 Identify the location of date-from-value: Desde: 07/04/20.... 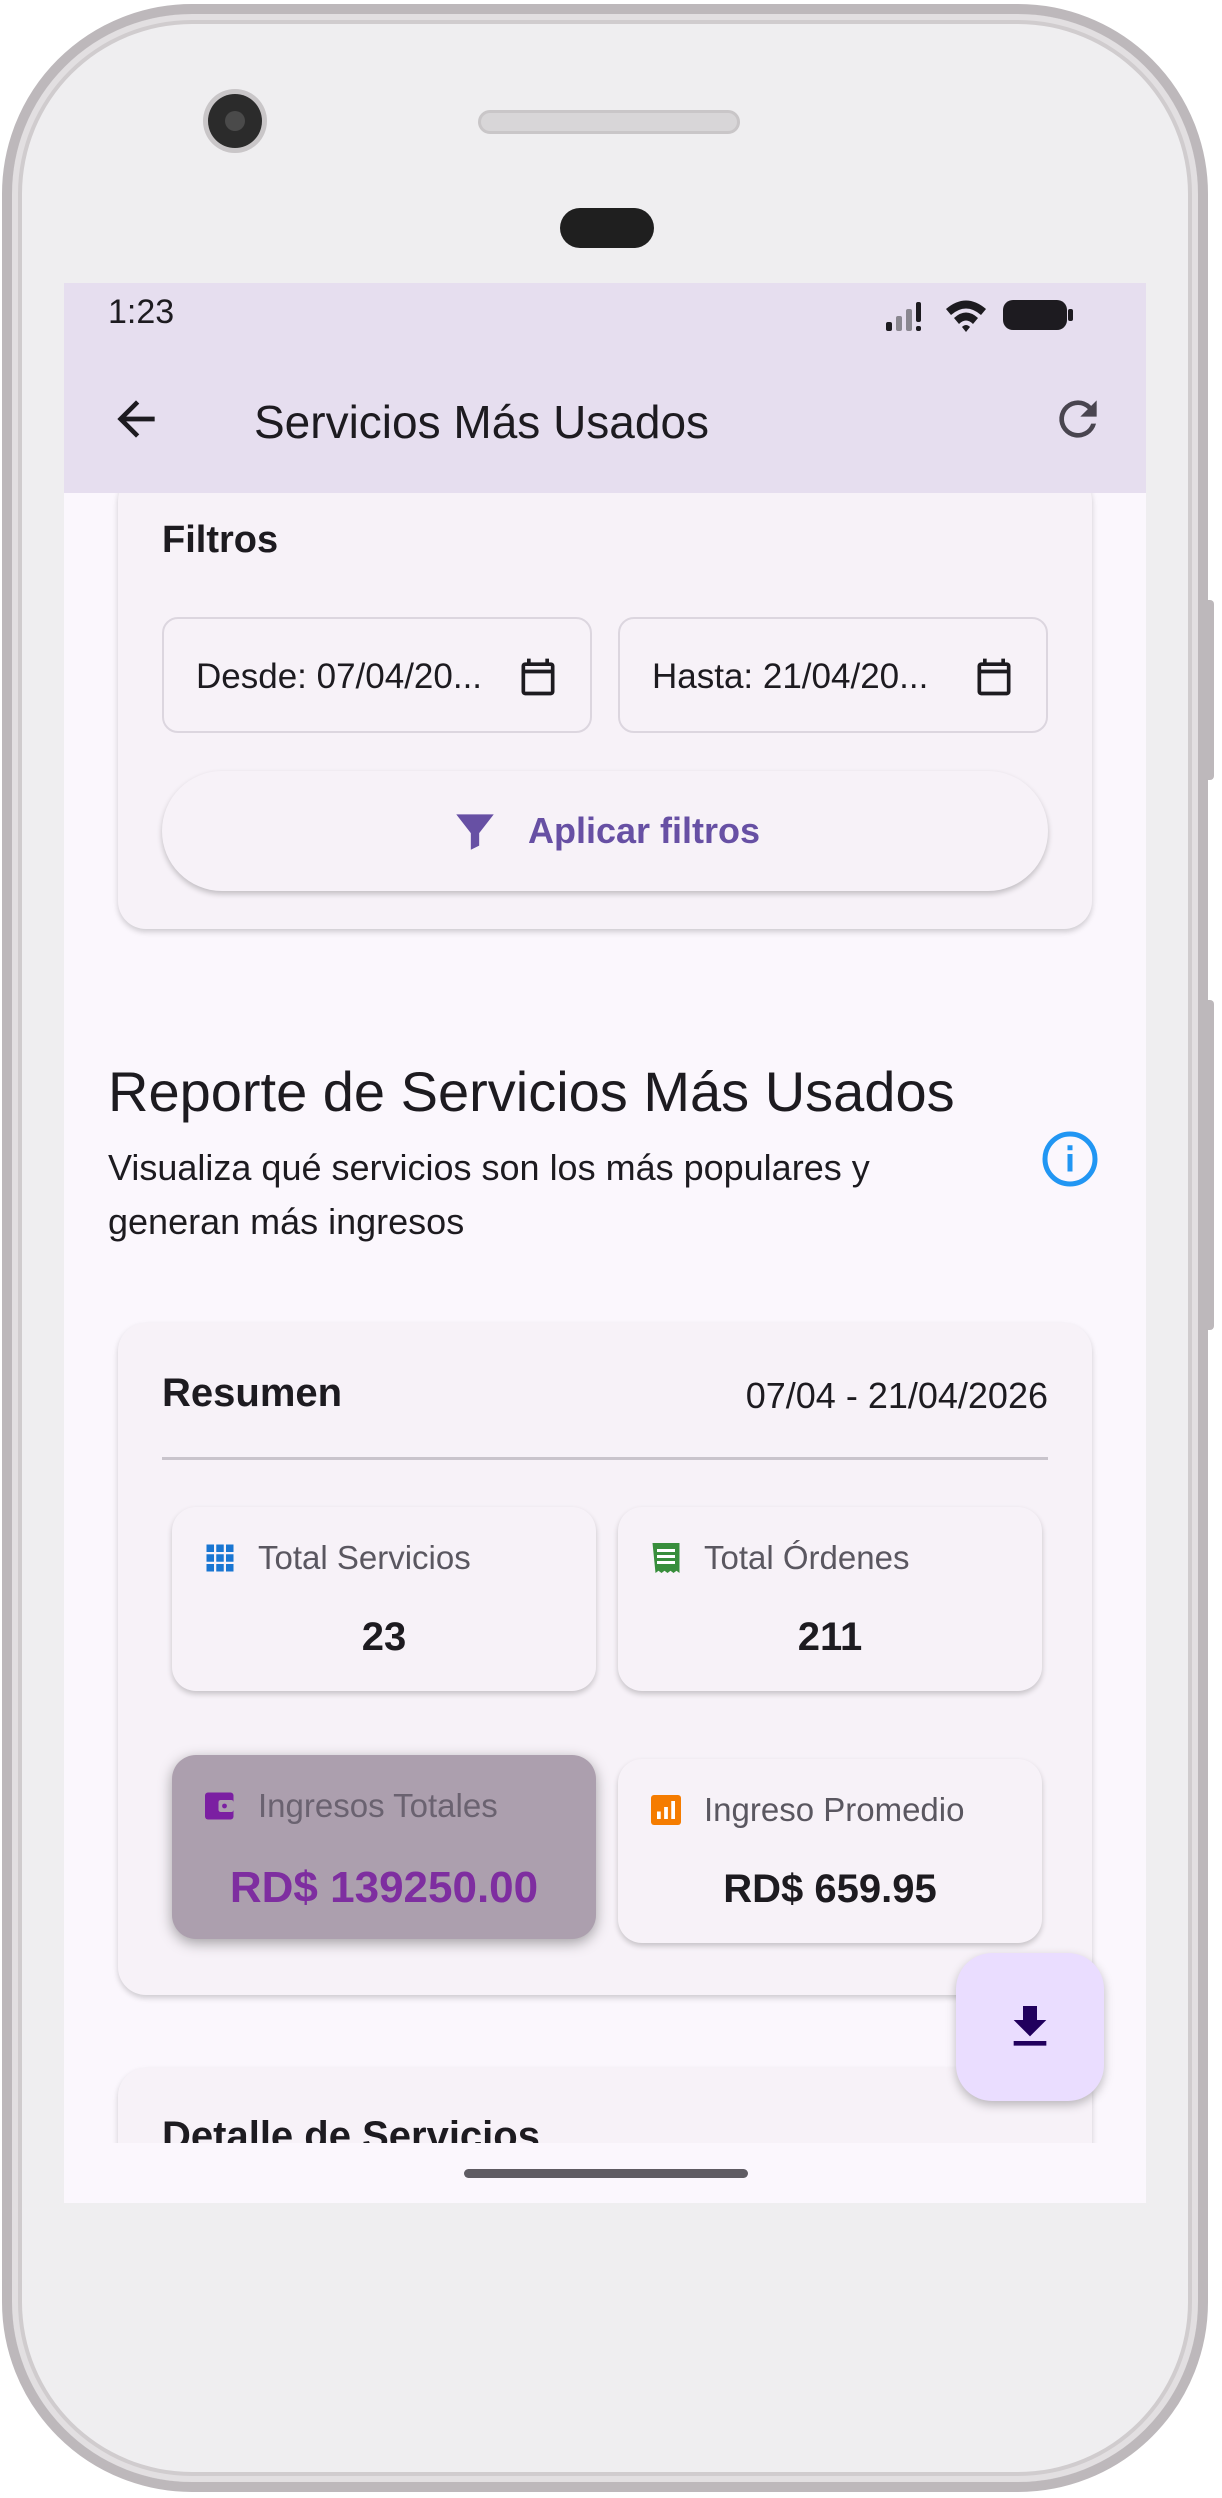
(339, 676).